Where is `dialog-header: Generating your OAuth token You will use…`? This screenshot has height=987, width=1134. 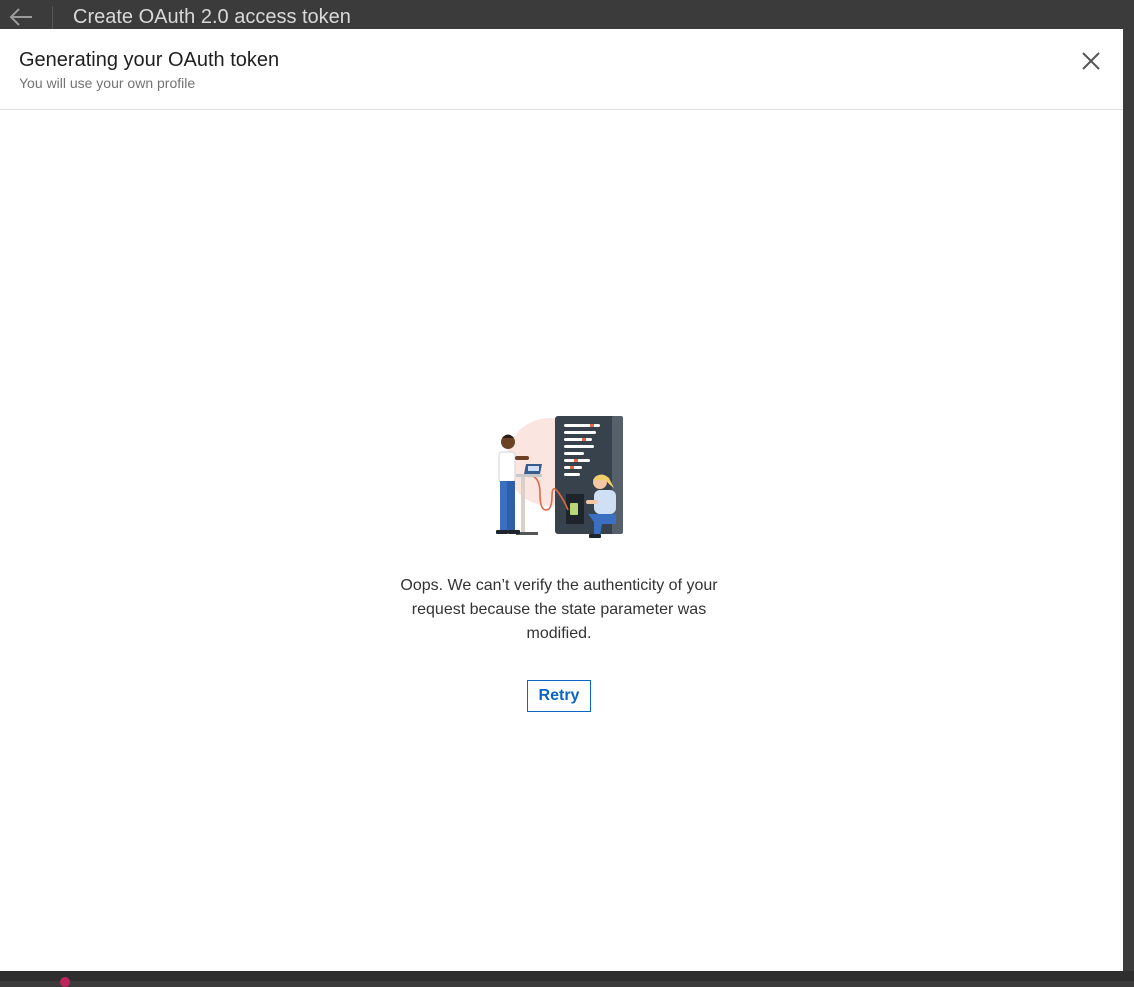
dialog-header: Generating your OAuth token You will use… is located at coordinates (561, 69).